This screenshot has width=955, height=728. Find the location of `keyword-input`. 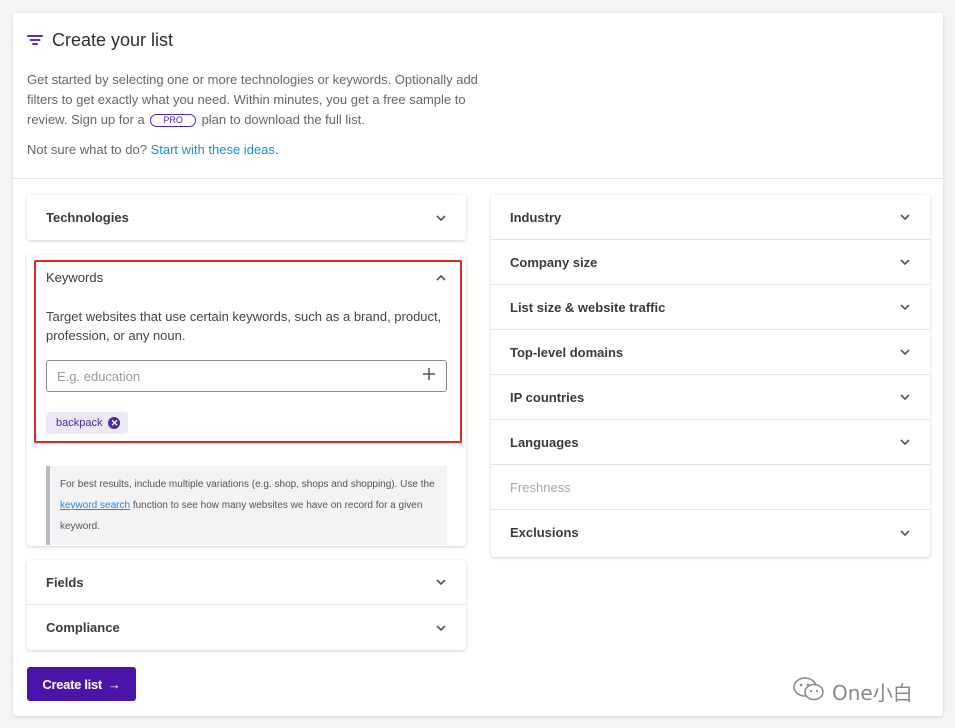

keyword-input is located at coordinates (222, 376).